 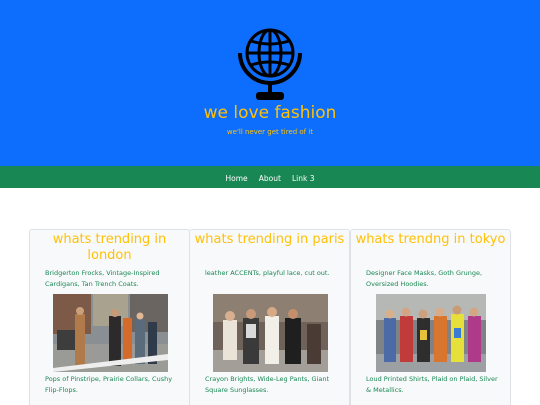 What do you see at coordinates (270, 132) in the screenshot?
I see `site-tagline: we'll never get tired of it` at bounding box center [270, 132].